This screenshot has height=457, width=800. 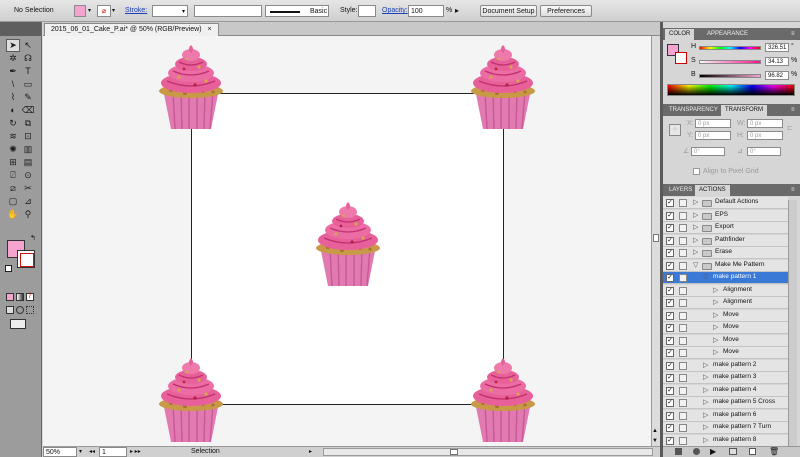 I want to click on artboard-tool-icon: ▢, so click(x=13, y=201).